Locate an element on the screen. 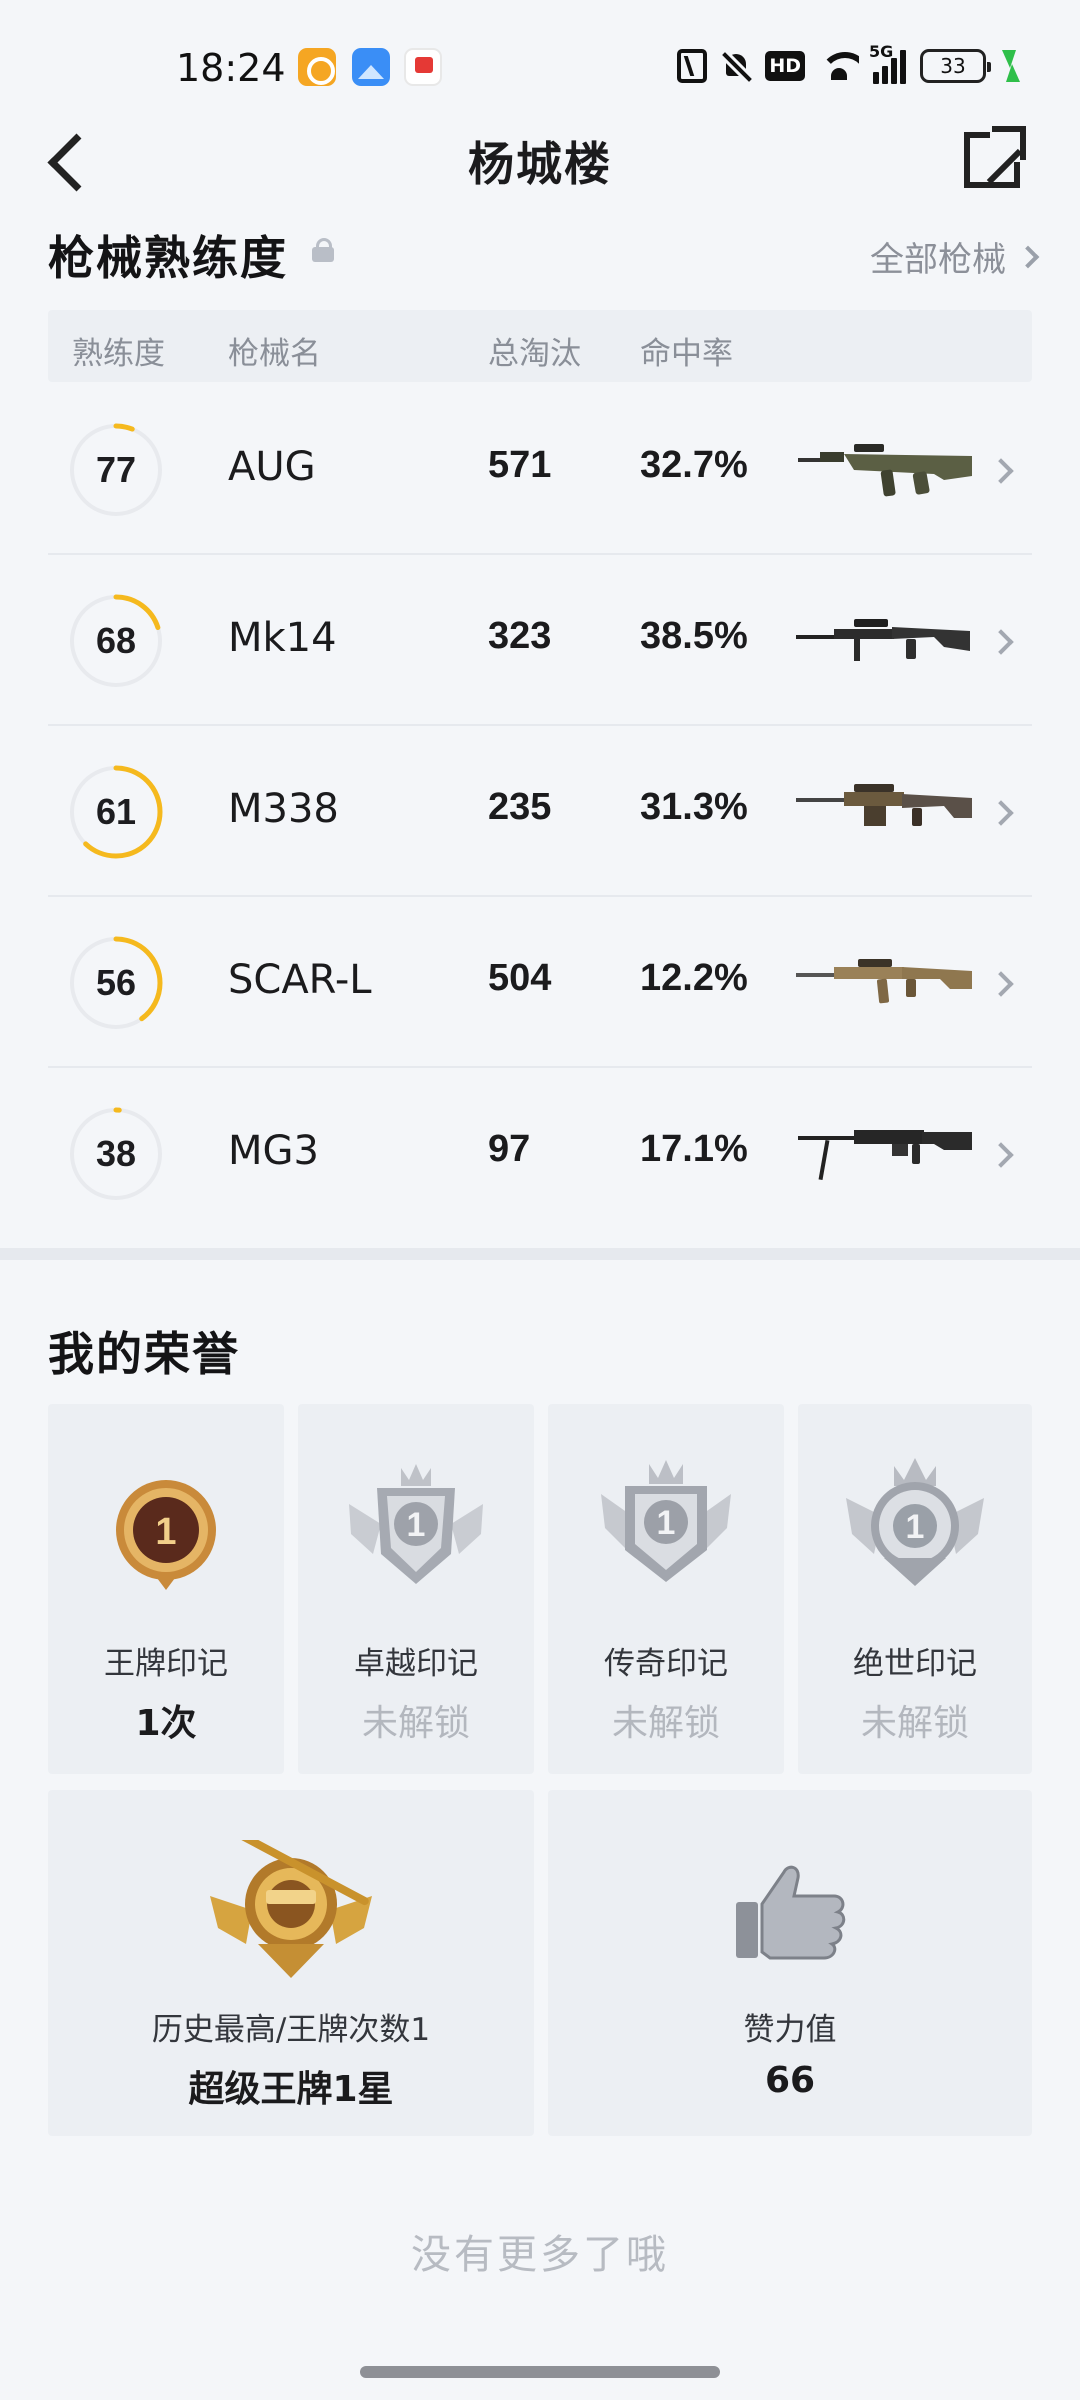 The width and height of the screenshot is (1080, 2400). column-header-eliminations: 总淘汰 is located at coordinates (534, 354).